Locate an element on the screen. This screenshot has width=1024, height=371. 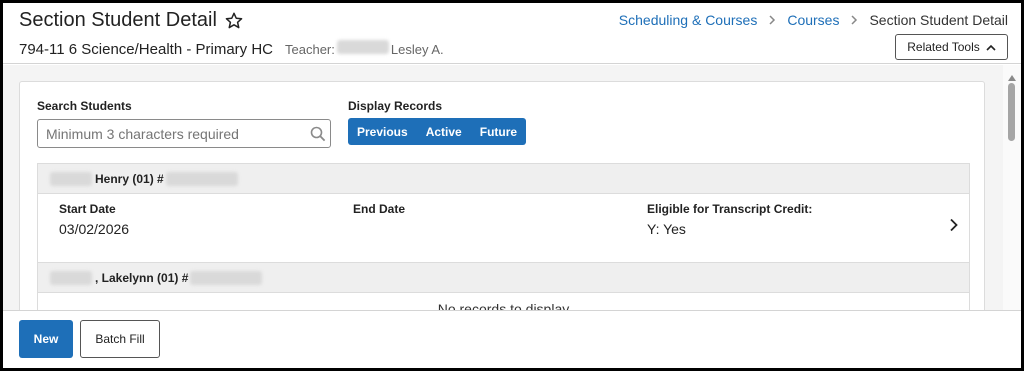
search-box is located at coordinates (184, 133).